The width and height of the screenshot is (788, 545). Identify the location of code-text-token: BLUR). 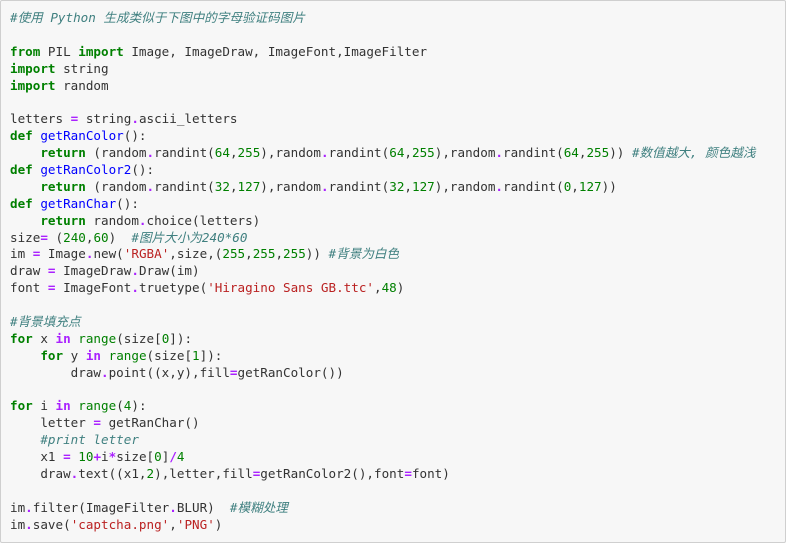
(203, 507).